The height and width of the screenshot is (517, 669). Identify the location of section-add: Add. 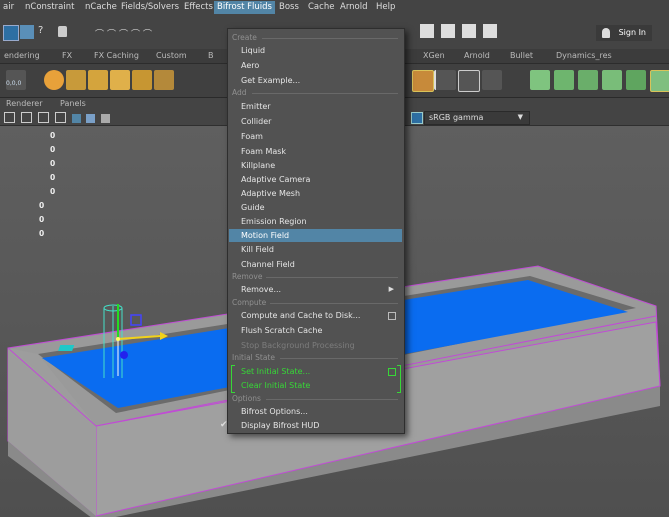
(239, 92).